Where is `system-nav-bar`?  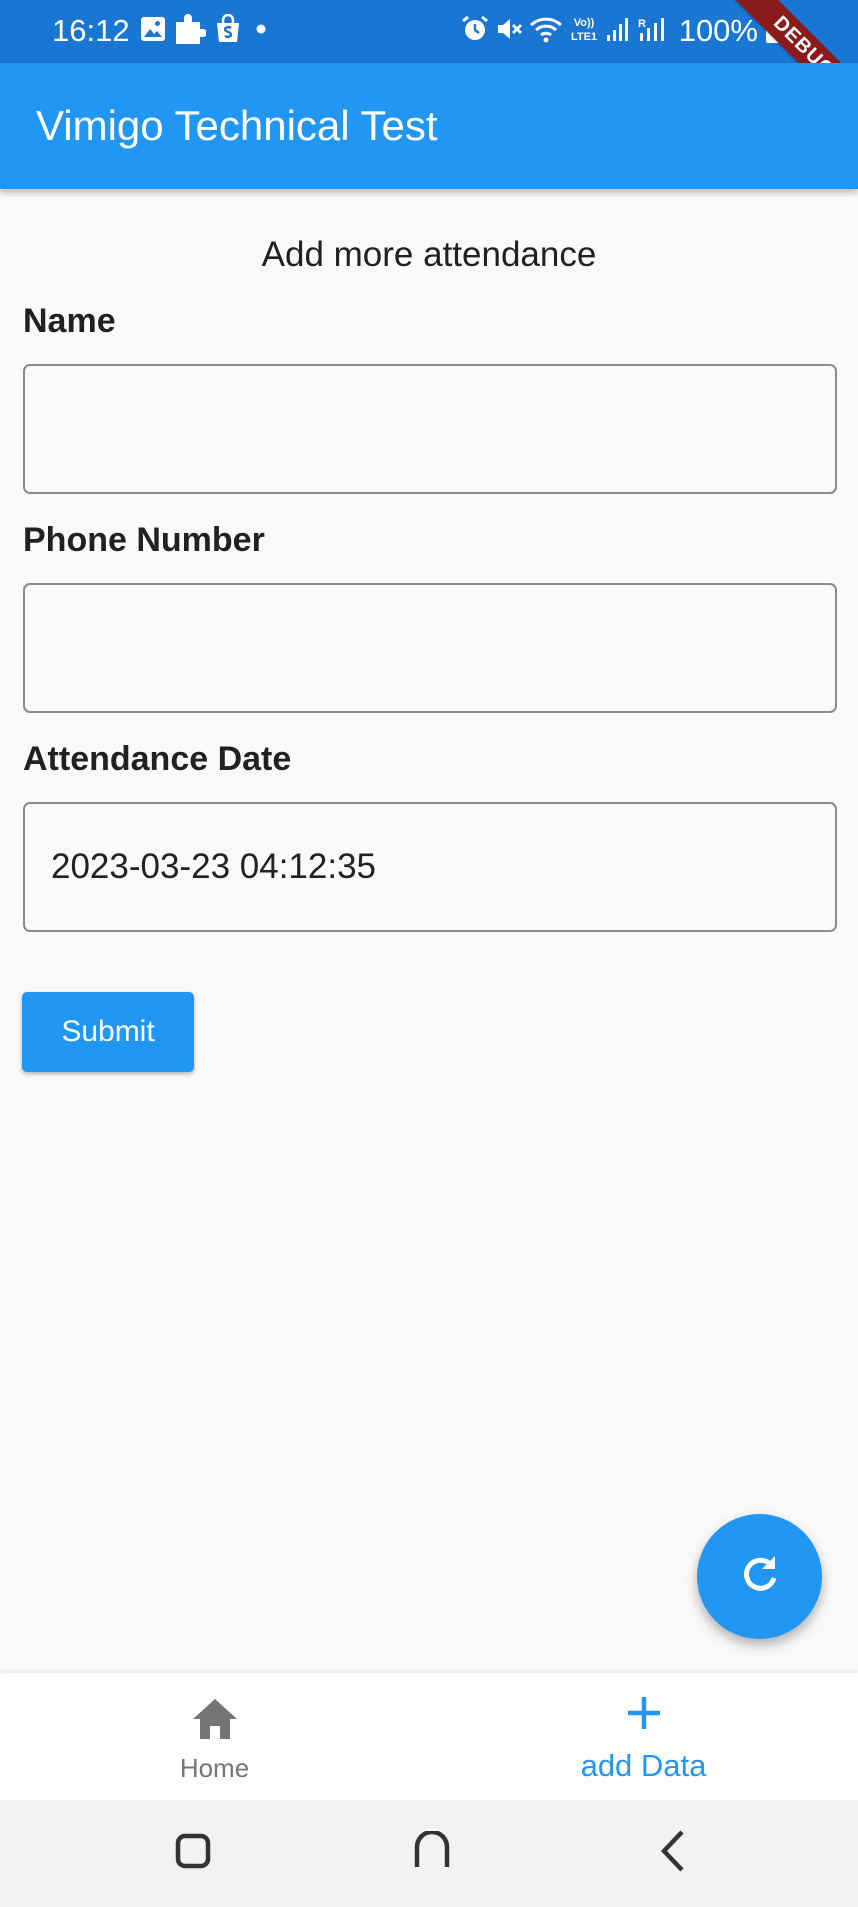
system-nav-bar is located at coordinates (429, 1853).